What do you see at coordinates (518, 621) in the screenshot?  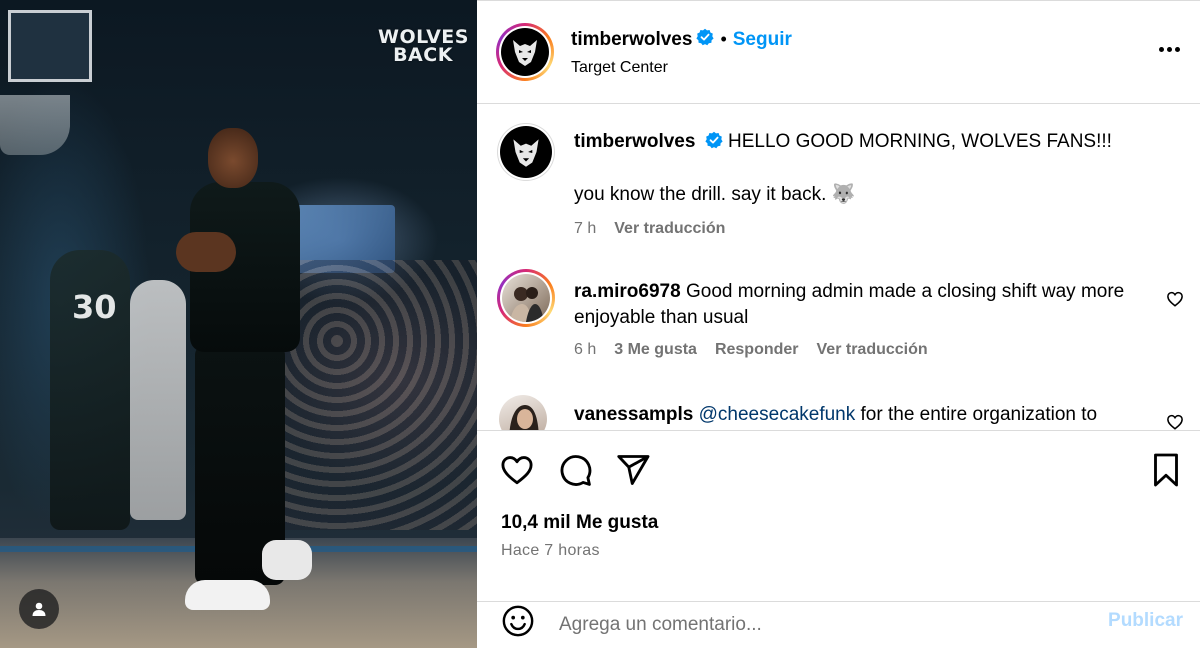 I see `emoji-icon` at bounding box center [518, 621].